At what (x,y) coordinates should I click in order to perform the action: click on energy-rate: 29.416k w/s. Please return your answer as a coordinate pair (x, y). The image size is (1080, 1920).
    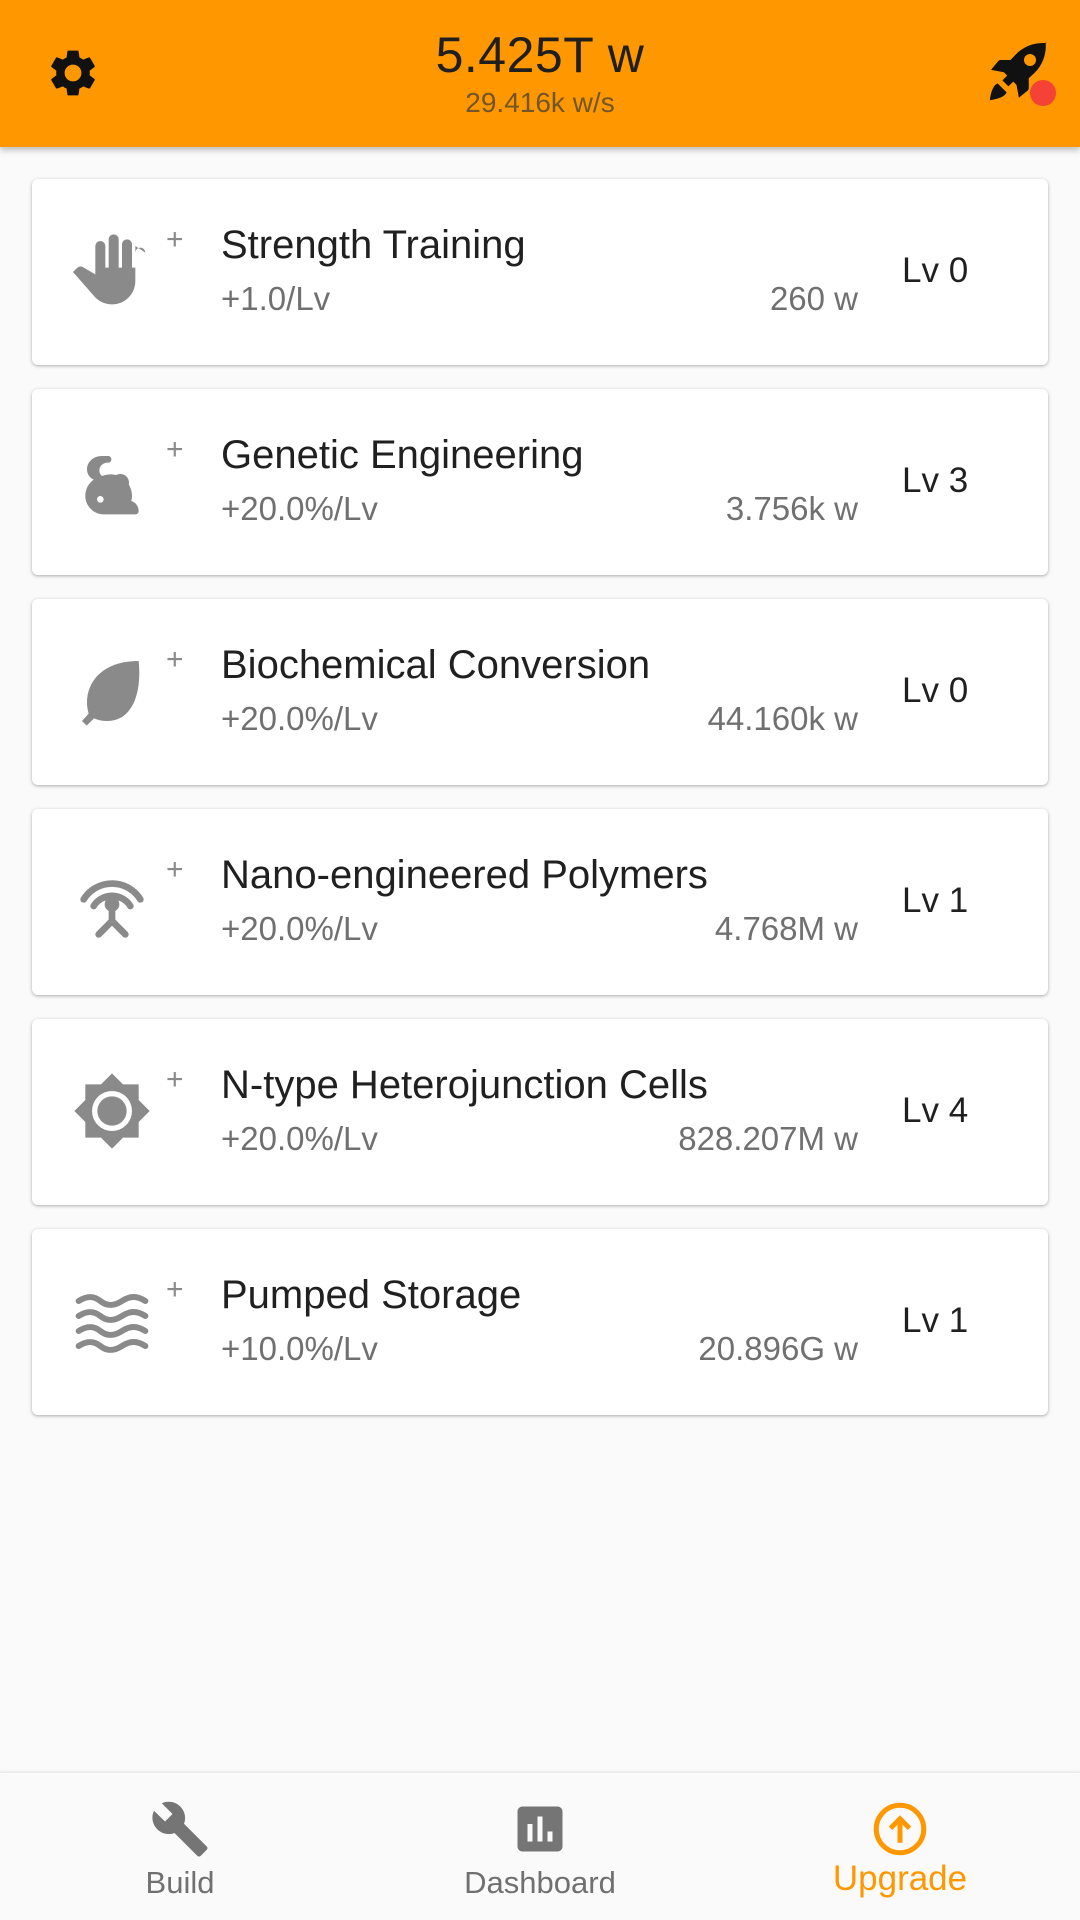
    Looking at the image, I should click on (540, 102).